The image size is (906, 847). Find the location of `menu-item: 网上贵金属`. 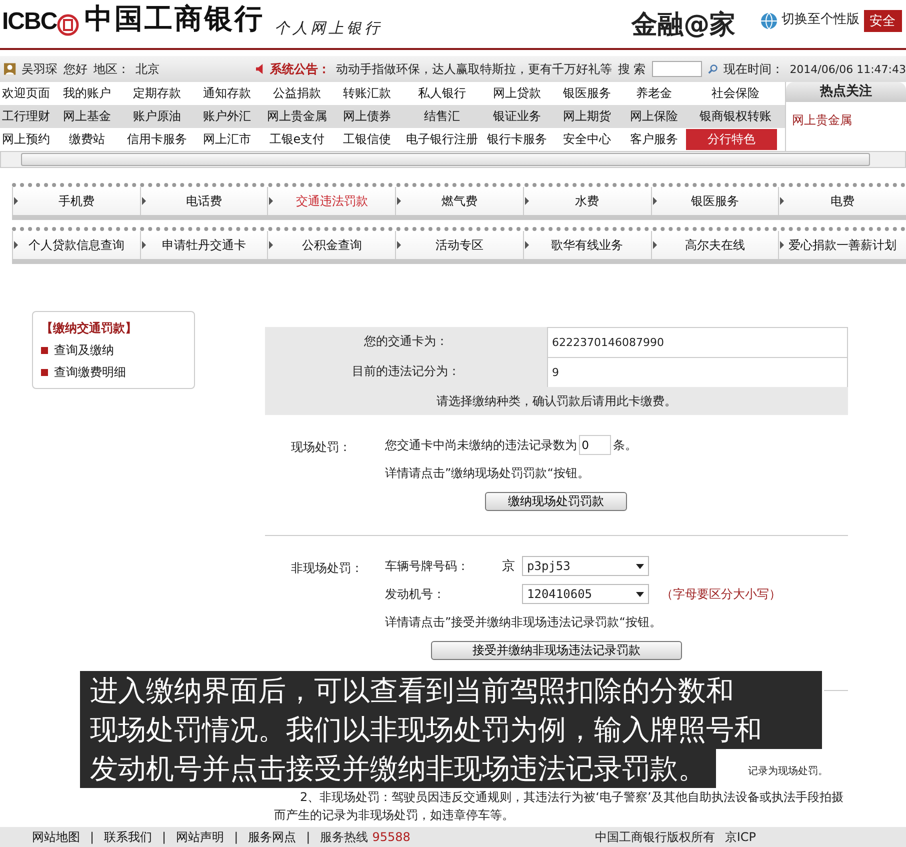

menu-item: 网上贵金属 is located at coordinates (297, 116).